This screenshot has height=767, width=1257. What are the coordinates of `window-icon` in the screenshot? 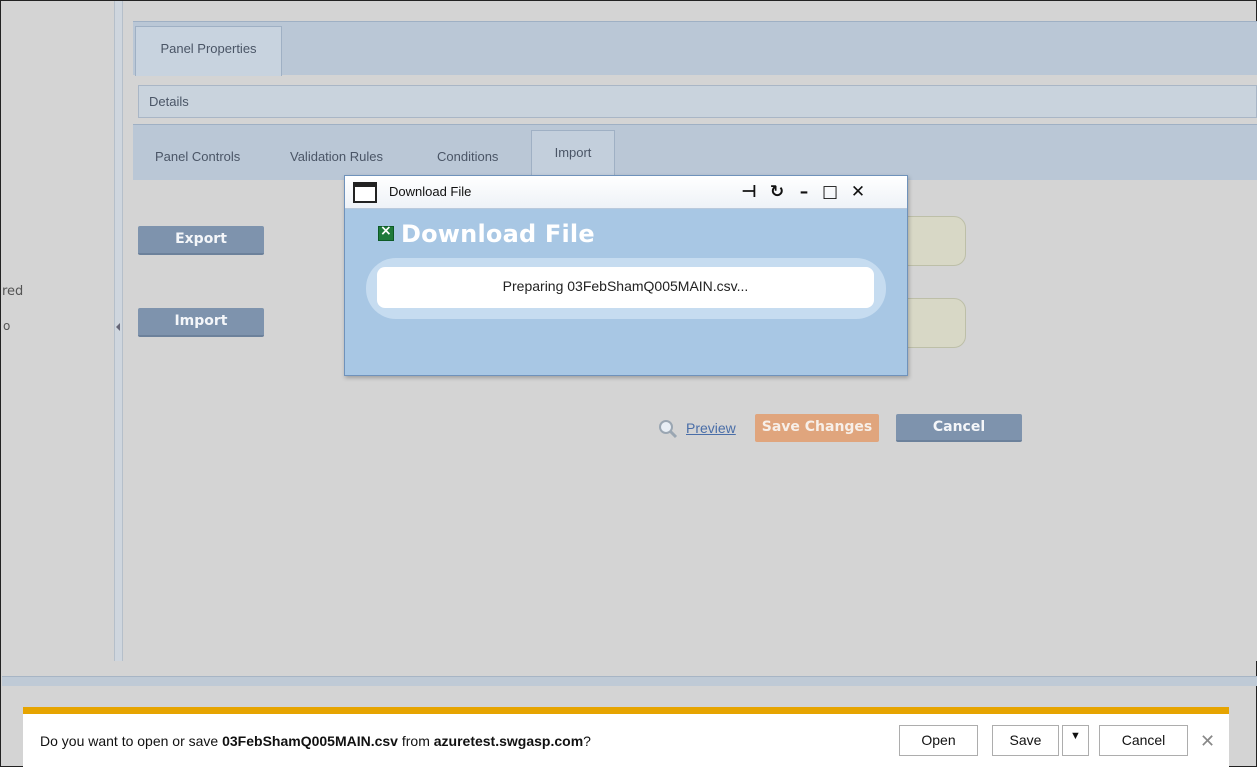 It's located at (365, 192).